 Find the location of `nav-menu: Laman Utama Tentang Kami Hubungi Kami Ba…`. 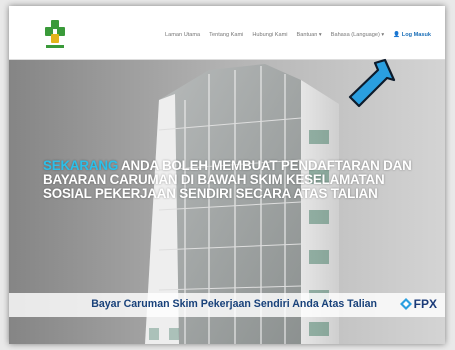

nav-menu: Laman Utama Tentang Kami Hubungi Kami Ba… is located at coordinates (298, 35).